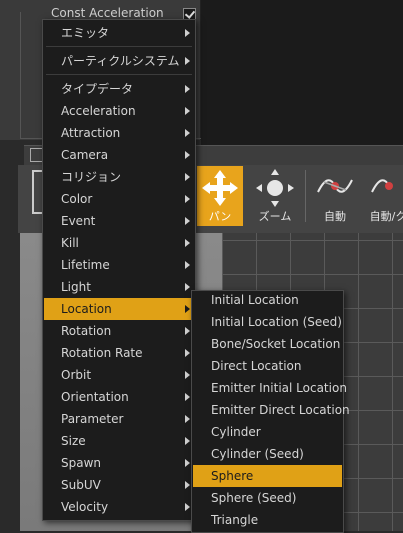  Describe the element at coordinates (267, 432) in the screenshot. I see `location-item-6: Cylinder` at that location.